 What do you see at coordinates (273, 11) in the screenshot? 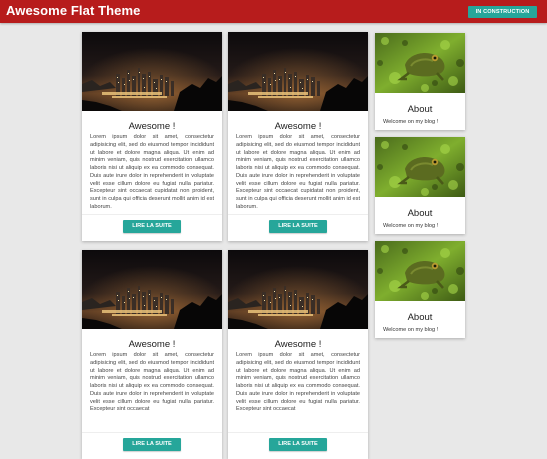
I see `top-app-bar: Awesome Flat Theme IN CONSTRUCTION` at bounding box center [273, 11].